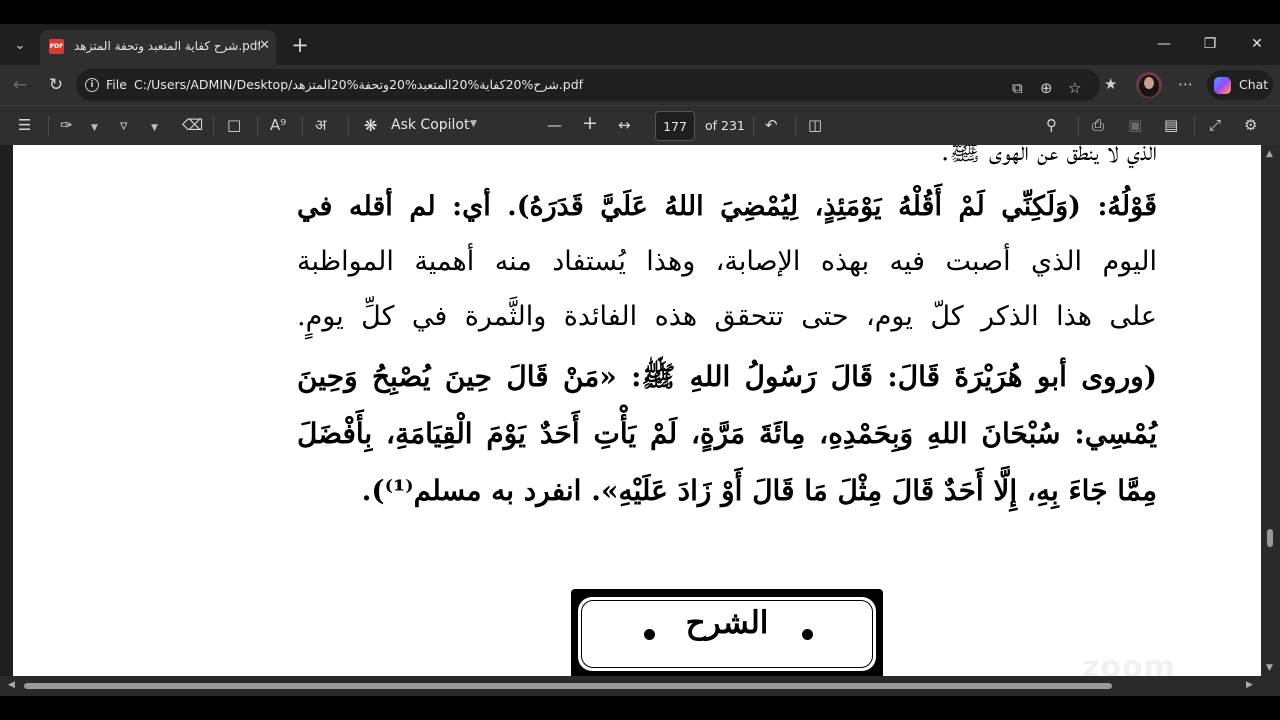 The height and width of the screenshot is (720, 1280). I want to click on section-heading-inner: الشرح, so click(727, 634).